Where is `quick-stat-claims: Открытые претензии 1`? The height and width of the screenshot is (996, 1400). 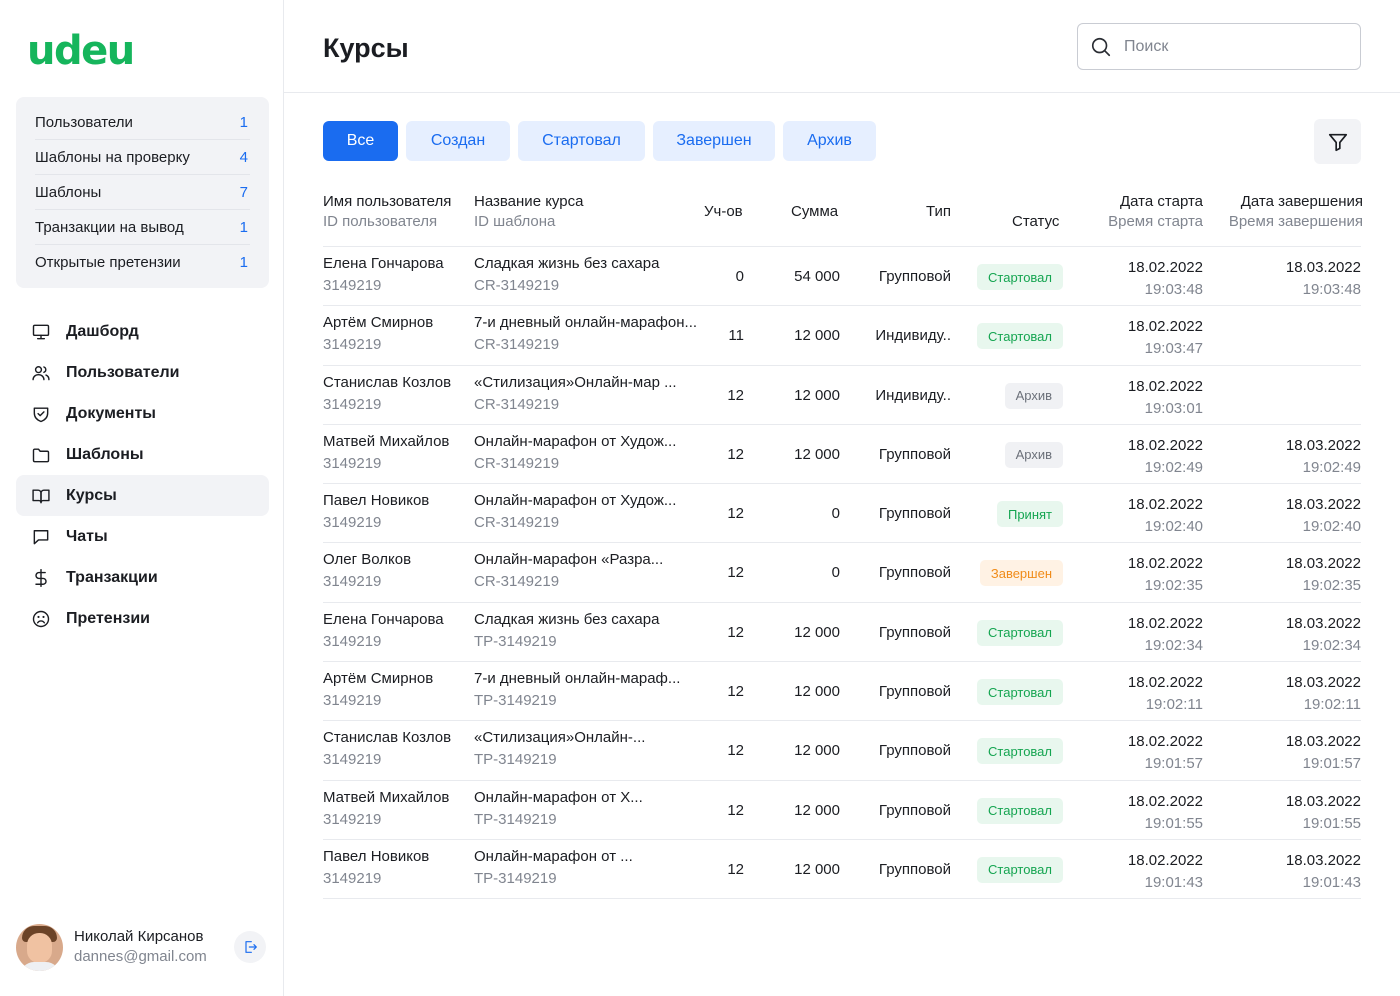 quick-stat-claims: Открытые претензии 1 is located at coordinates (142, 262).